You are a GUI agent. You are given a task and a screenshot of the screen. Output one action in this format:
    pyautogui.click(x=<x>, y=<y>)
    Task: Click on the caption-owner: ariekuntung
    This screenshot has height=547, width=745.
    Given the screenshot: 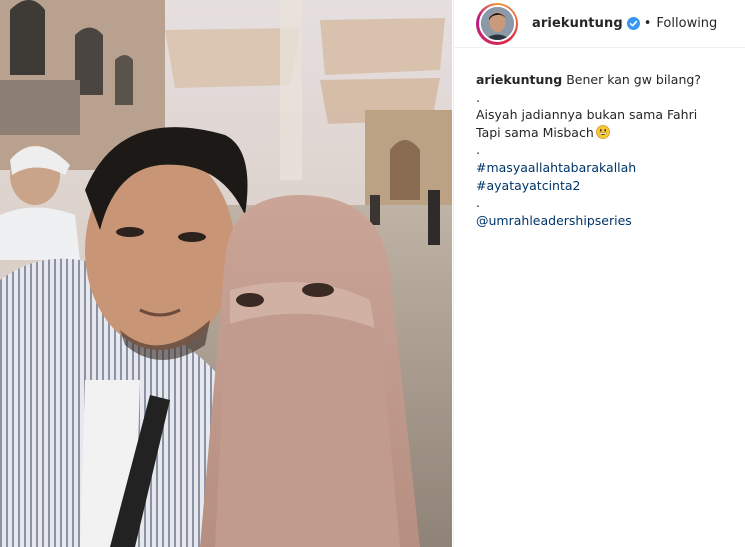 What is the action you would take?
    pyautogui.click(x=519, y=79)
    